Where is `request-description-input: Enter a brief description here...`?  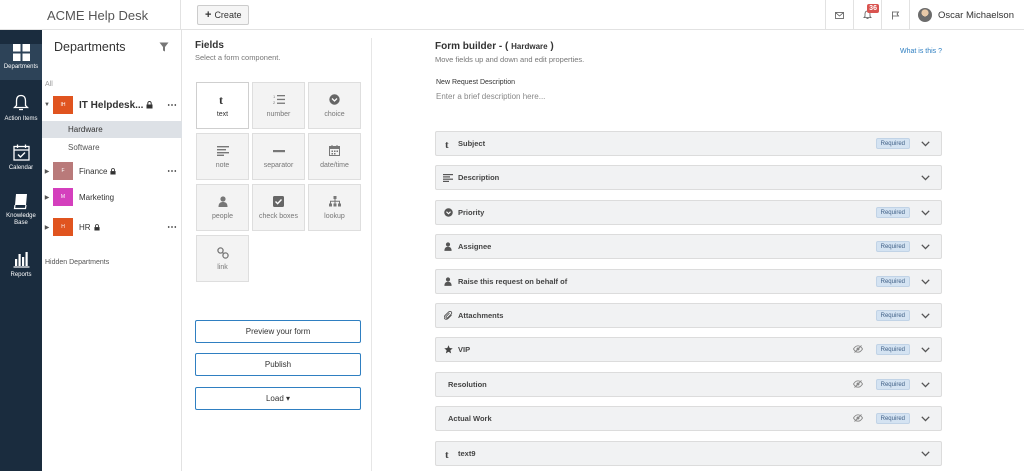
request-description-input: Enter a brief description here... is located at coordinates (688, 99).